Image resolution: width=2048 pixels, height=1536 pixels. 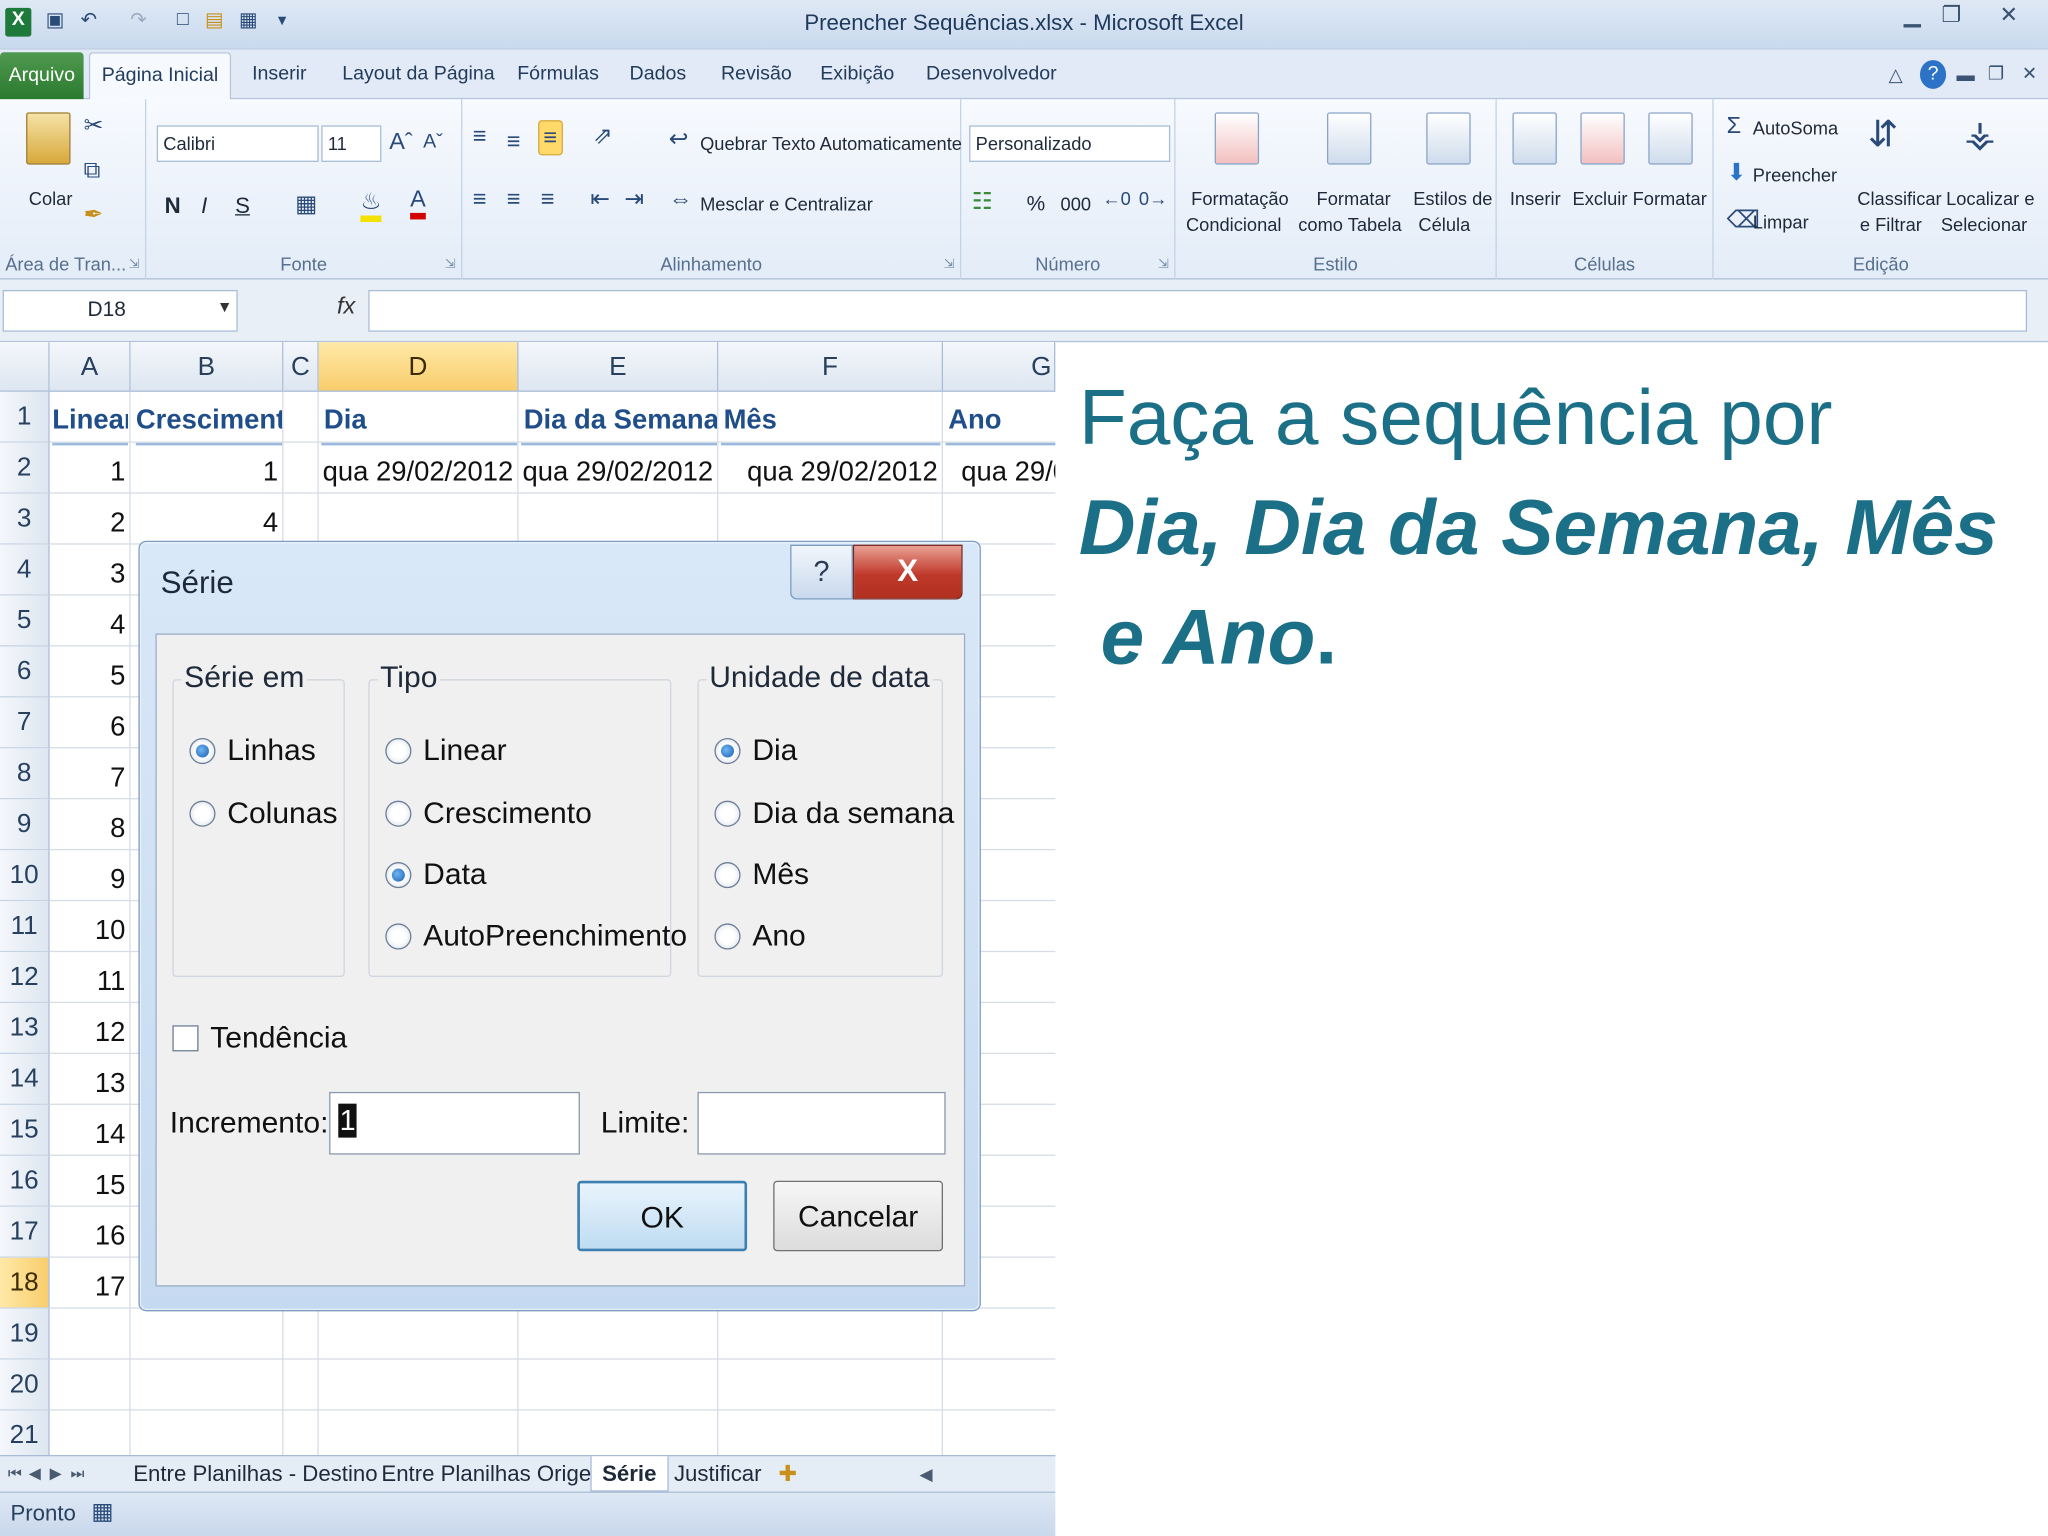 What do you see at coordinates (831, 367) in the screenshot?
I see `column-header-f: F` at bounding box center [831, 367].